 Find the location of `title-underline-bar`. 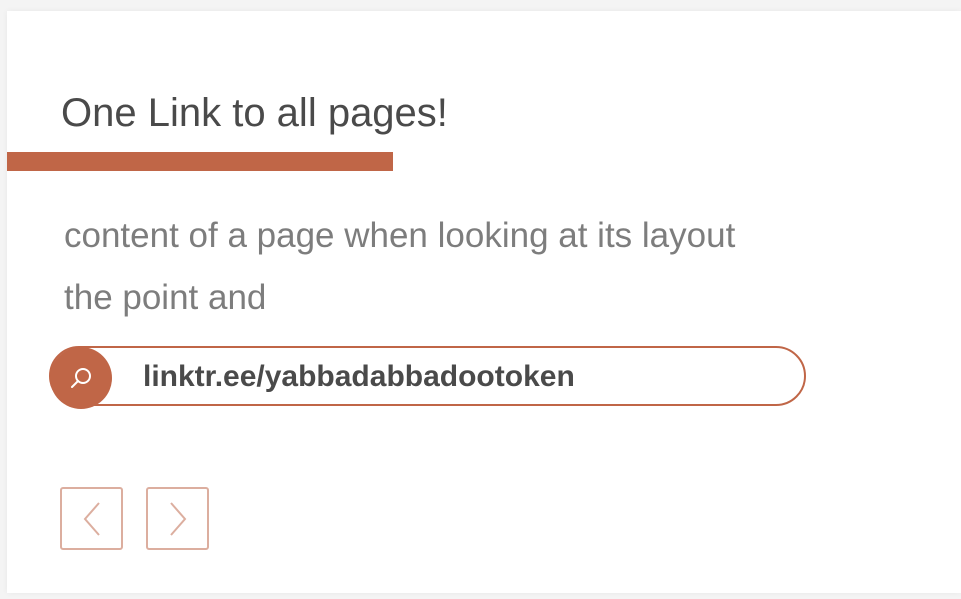

title-underline-bar is located at coordinates (200, 161).